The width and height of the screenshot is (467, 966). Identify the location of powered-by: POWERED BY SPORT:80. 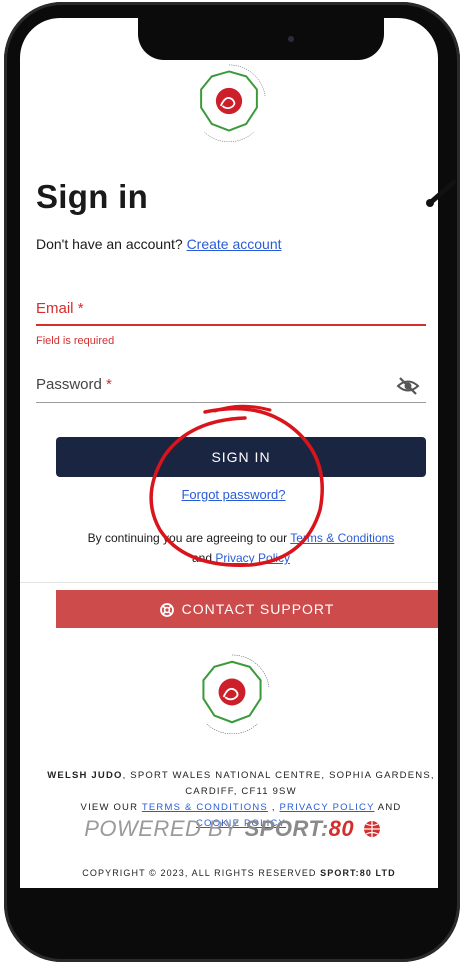
(233, 829).